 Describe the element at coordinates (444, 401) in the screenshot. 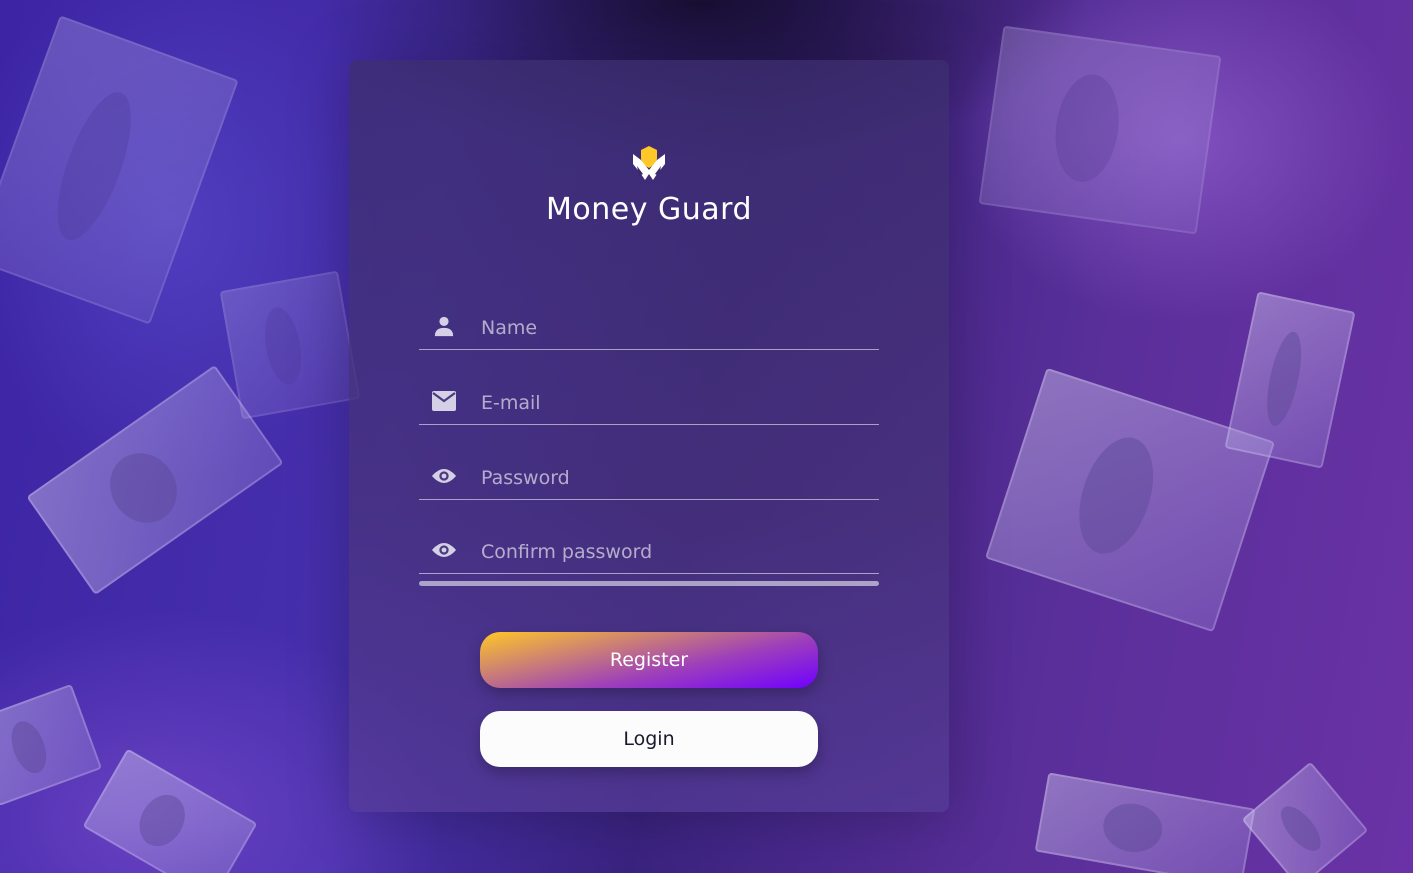

I see `envelope-icon` at that location.